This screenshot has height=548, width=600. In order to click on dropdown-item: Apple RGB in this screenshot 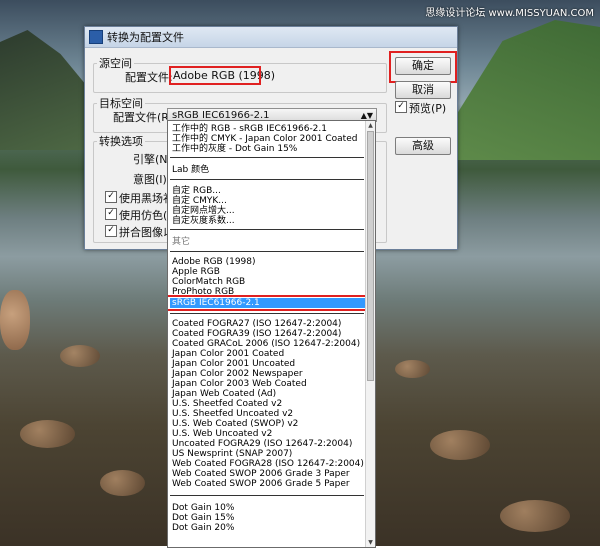, I will do `click(196, 272)`.